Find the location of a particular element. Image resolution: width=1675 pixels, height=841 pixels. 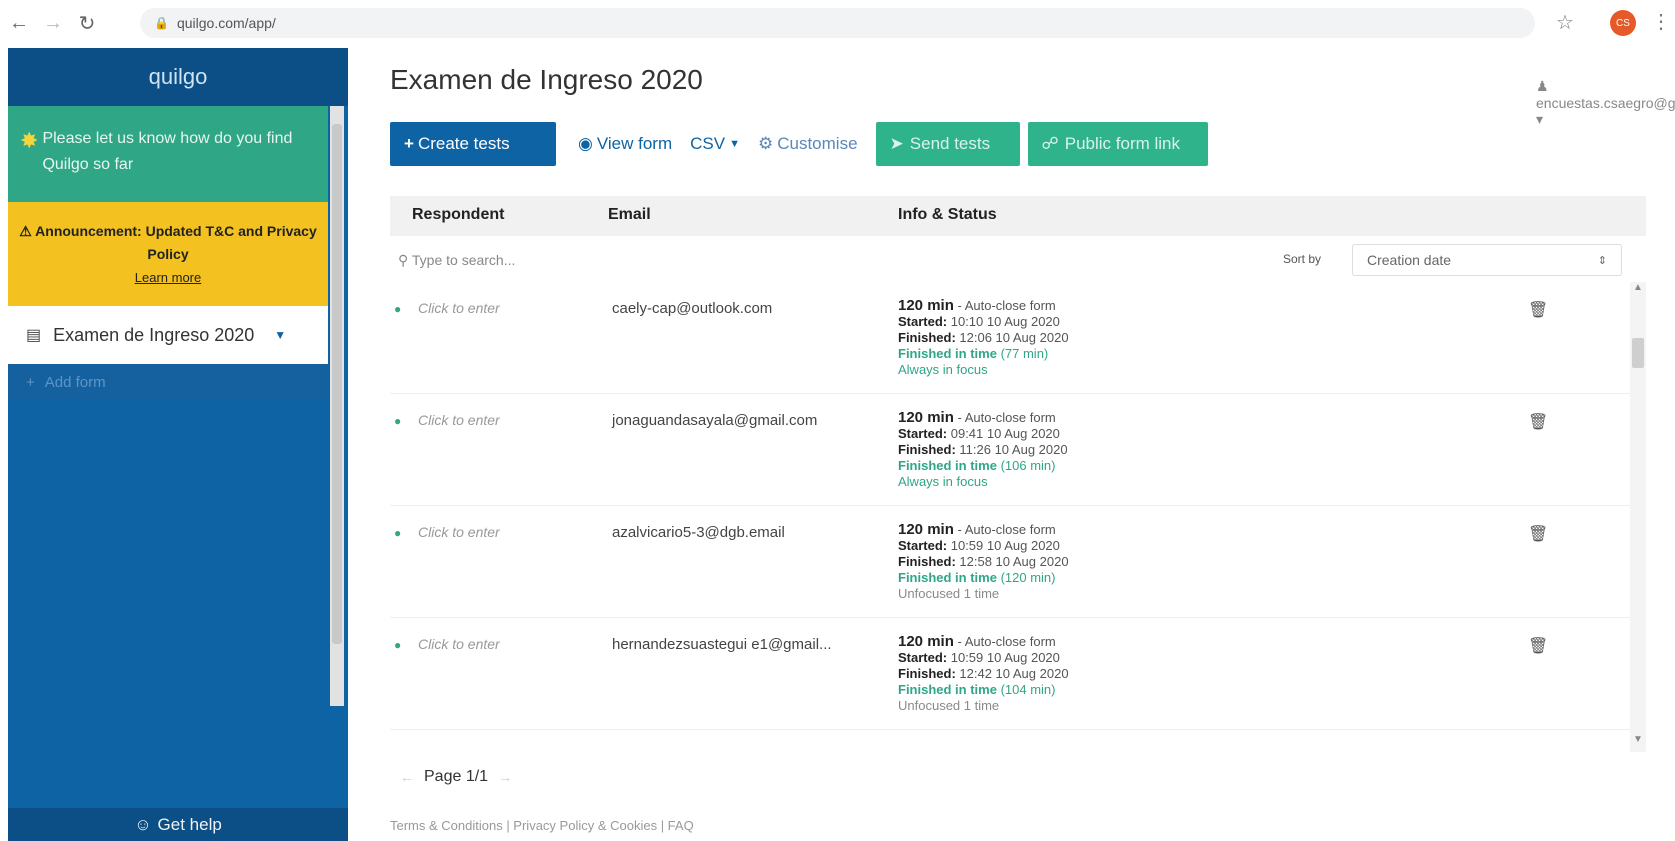

create-tests-label: Create tests is located at coordinates (463, 143).